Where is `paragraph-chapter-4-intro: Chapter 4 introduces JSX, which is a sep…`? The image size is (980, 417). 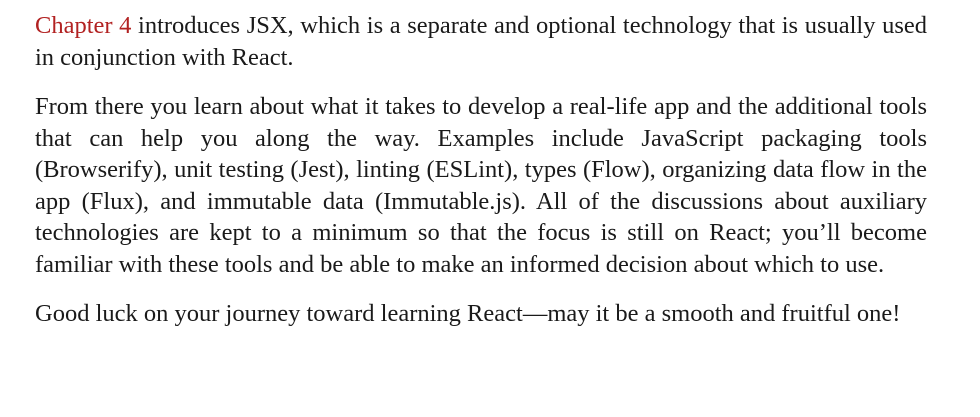 paragraph-chapter-4-intro: Chapter 4 introduces JSX, which is a sep… is located at coordinates (481, 41).